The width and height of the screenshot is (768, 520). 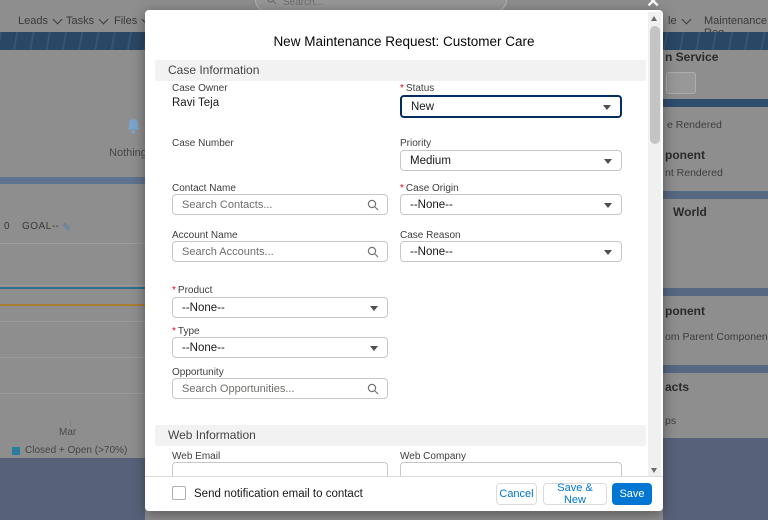 I want to click on opportunity-input, so click(x=280, y=388).